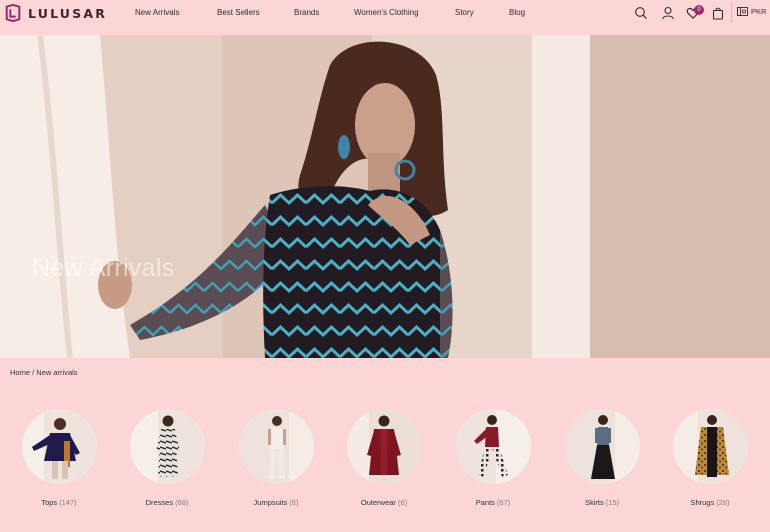 The image size is (770, 532). I want to click on search-icon, so click(641, 13).